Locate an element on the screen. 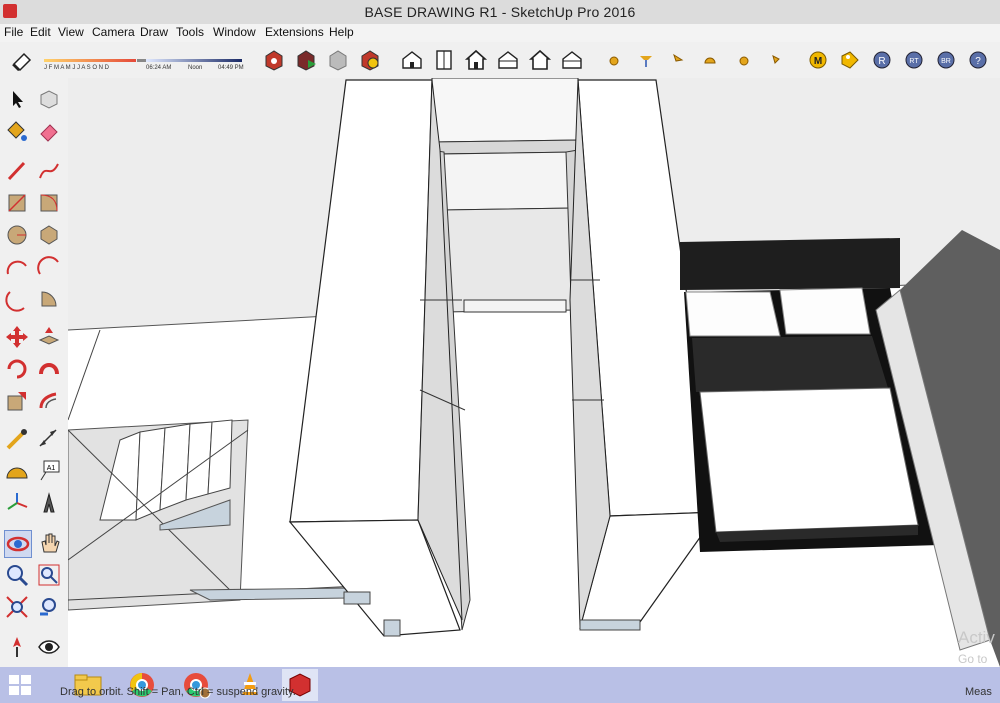 This screenshot has height=703, width=1000. rotated-rectangle-icon is located at coordinates (49, 203).